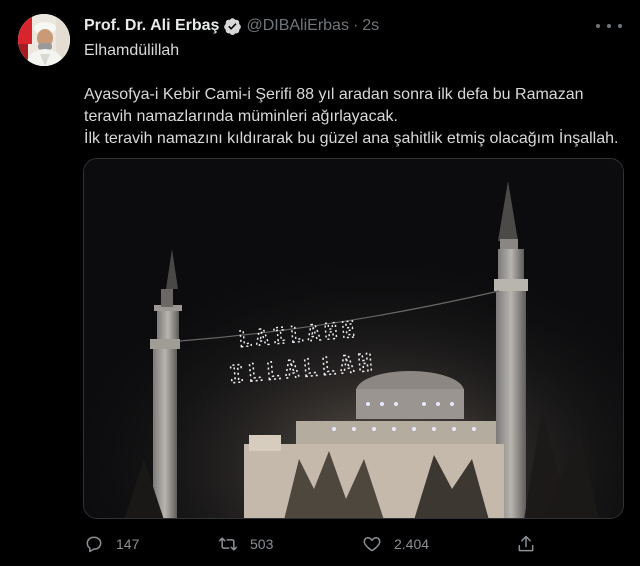 The image size is (640, 566). Describe the element at coordinates (245, 544) in the screenshot. I see `retweet-button: 503` at that location.